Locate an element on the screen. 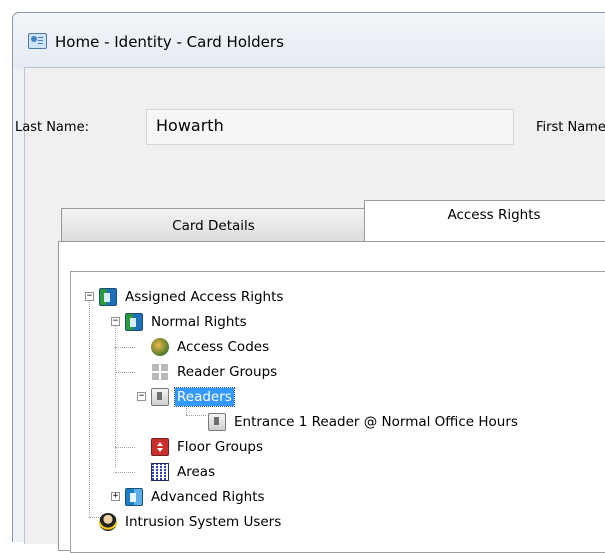  tab-access-rights: Access Rights is located at coordinates (484, 221).